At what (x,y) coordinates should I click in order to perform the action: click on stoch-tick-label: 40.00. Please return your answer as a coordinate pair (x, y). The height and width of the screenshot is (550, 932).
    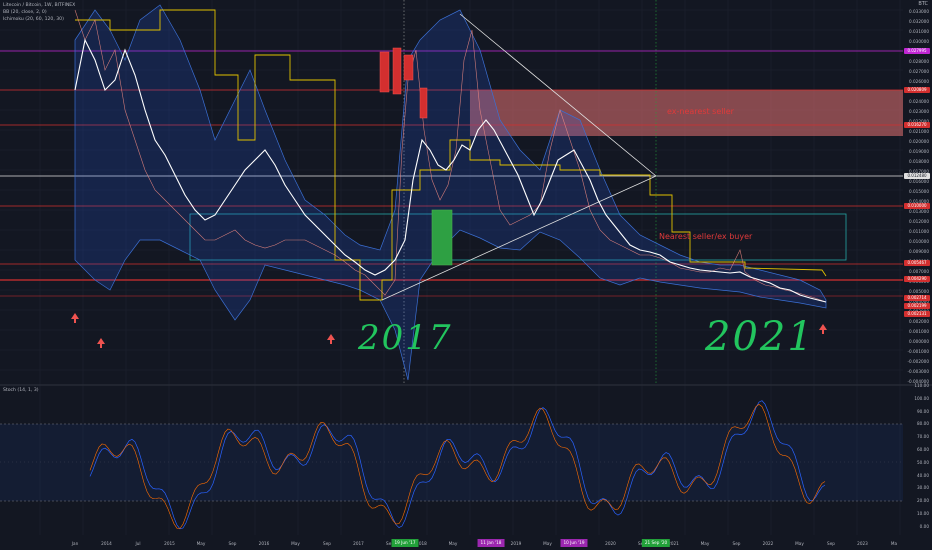
    Looking at the image, I should click on (923, 475).